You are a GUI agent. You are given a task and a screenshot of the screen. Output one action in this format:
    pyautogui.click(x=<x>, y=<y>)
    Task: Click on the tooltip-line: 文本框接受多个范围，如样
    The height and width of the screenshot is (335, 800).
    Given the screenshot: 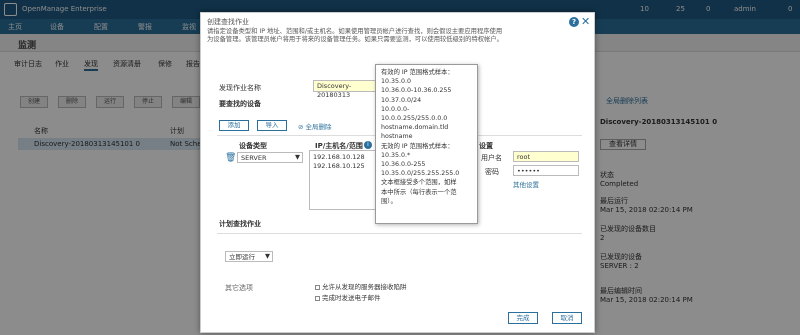 What is the action you would take?
    pyautogui.click(x=419, y=183)
    